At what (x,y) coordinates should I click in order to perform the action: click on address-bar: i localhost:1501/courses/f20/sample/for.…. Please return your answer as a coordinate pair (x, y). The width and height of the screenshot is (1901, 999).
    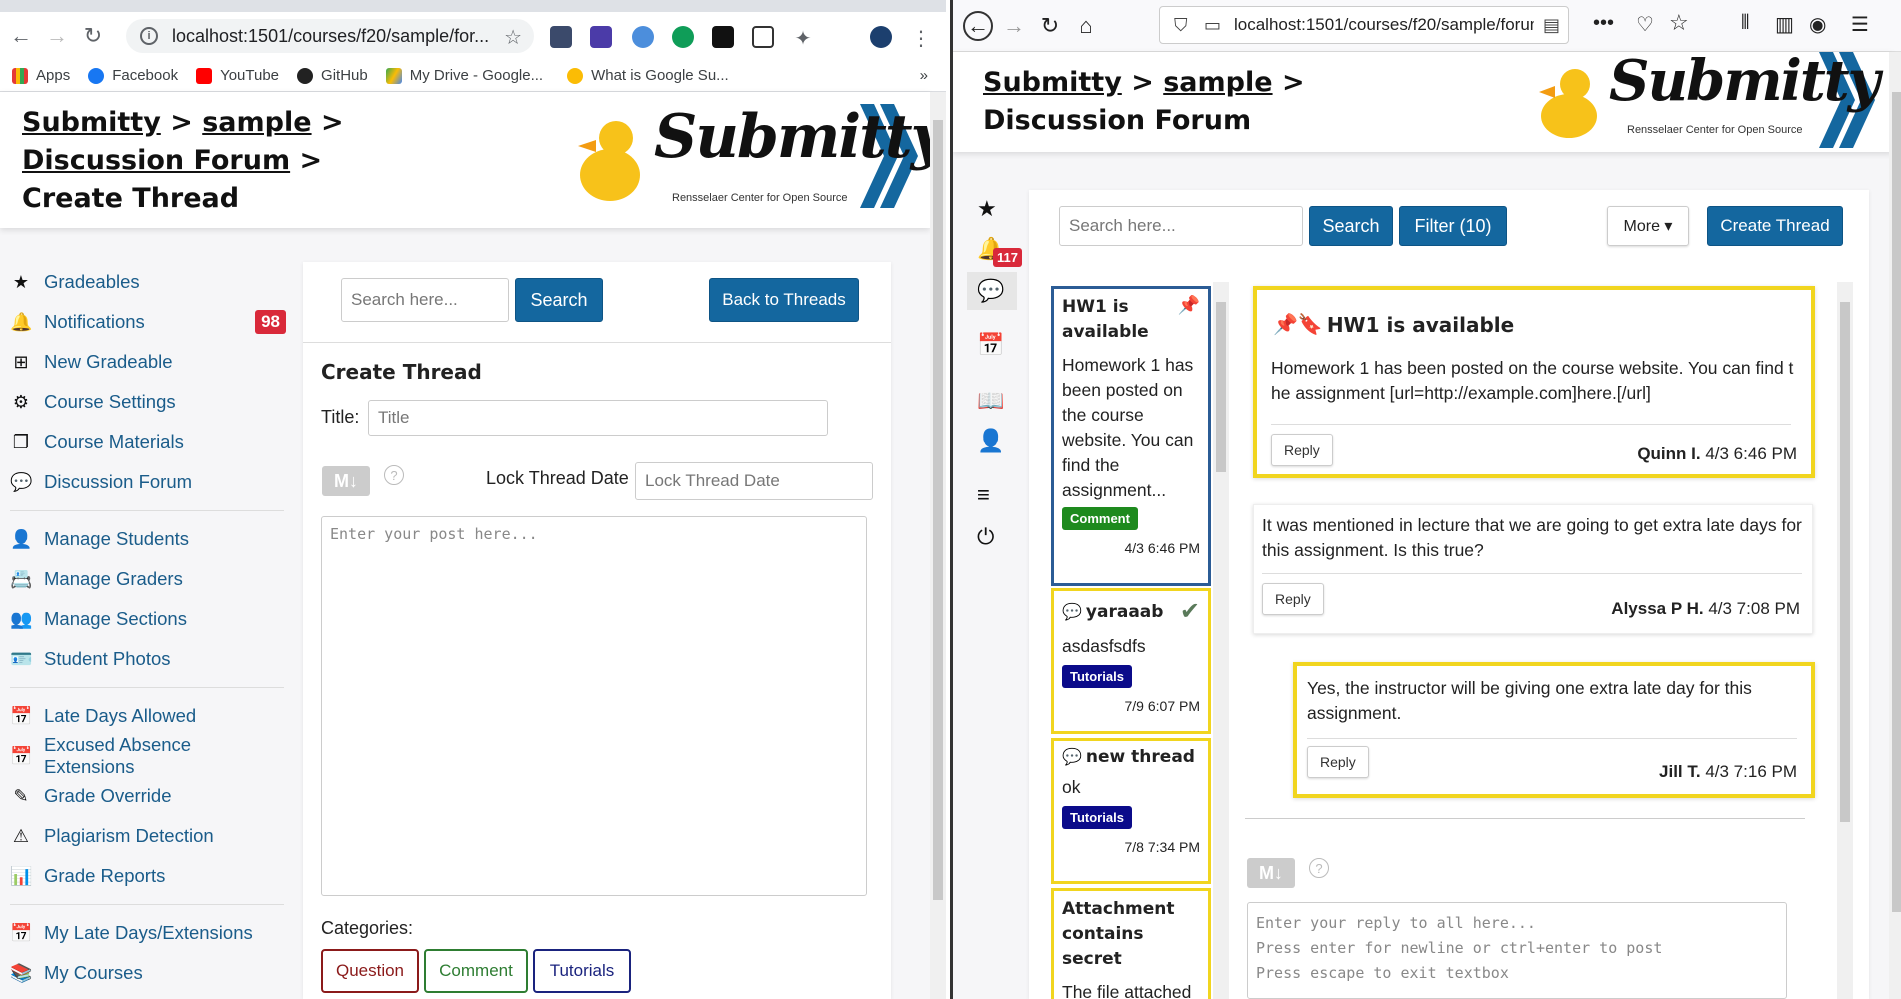
    Looking at the image, I should click on (330, 36).